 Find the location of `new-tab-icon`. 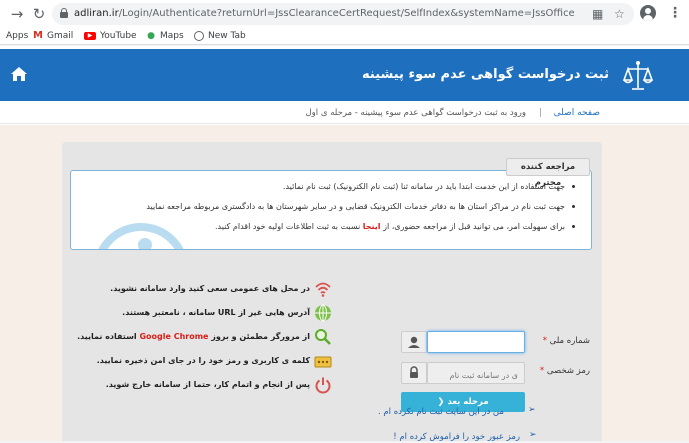

new-tab-icon is located at coordinates (199, 35).